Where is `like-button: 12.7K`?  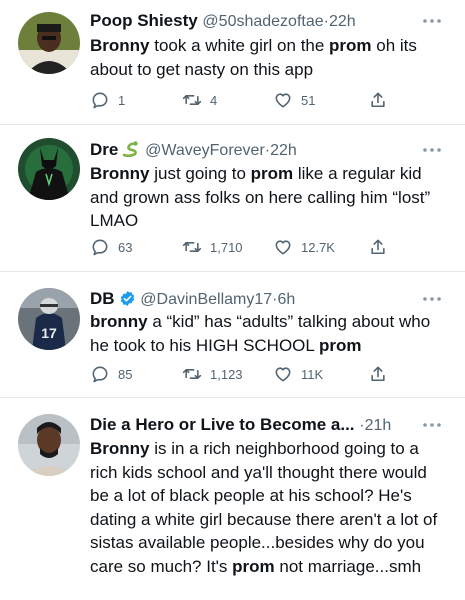
like-button: 12.7K is located at coordinates (304, 247).